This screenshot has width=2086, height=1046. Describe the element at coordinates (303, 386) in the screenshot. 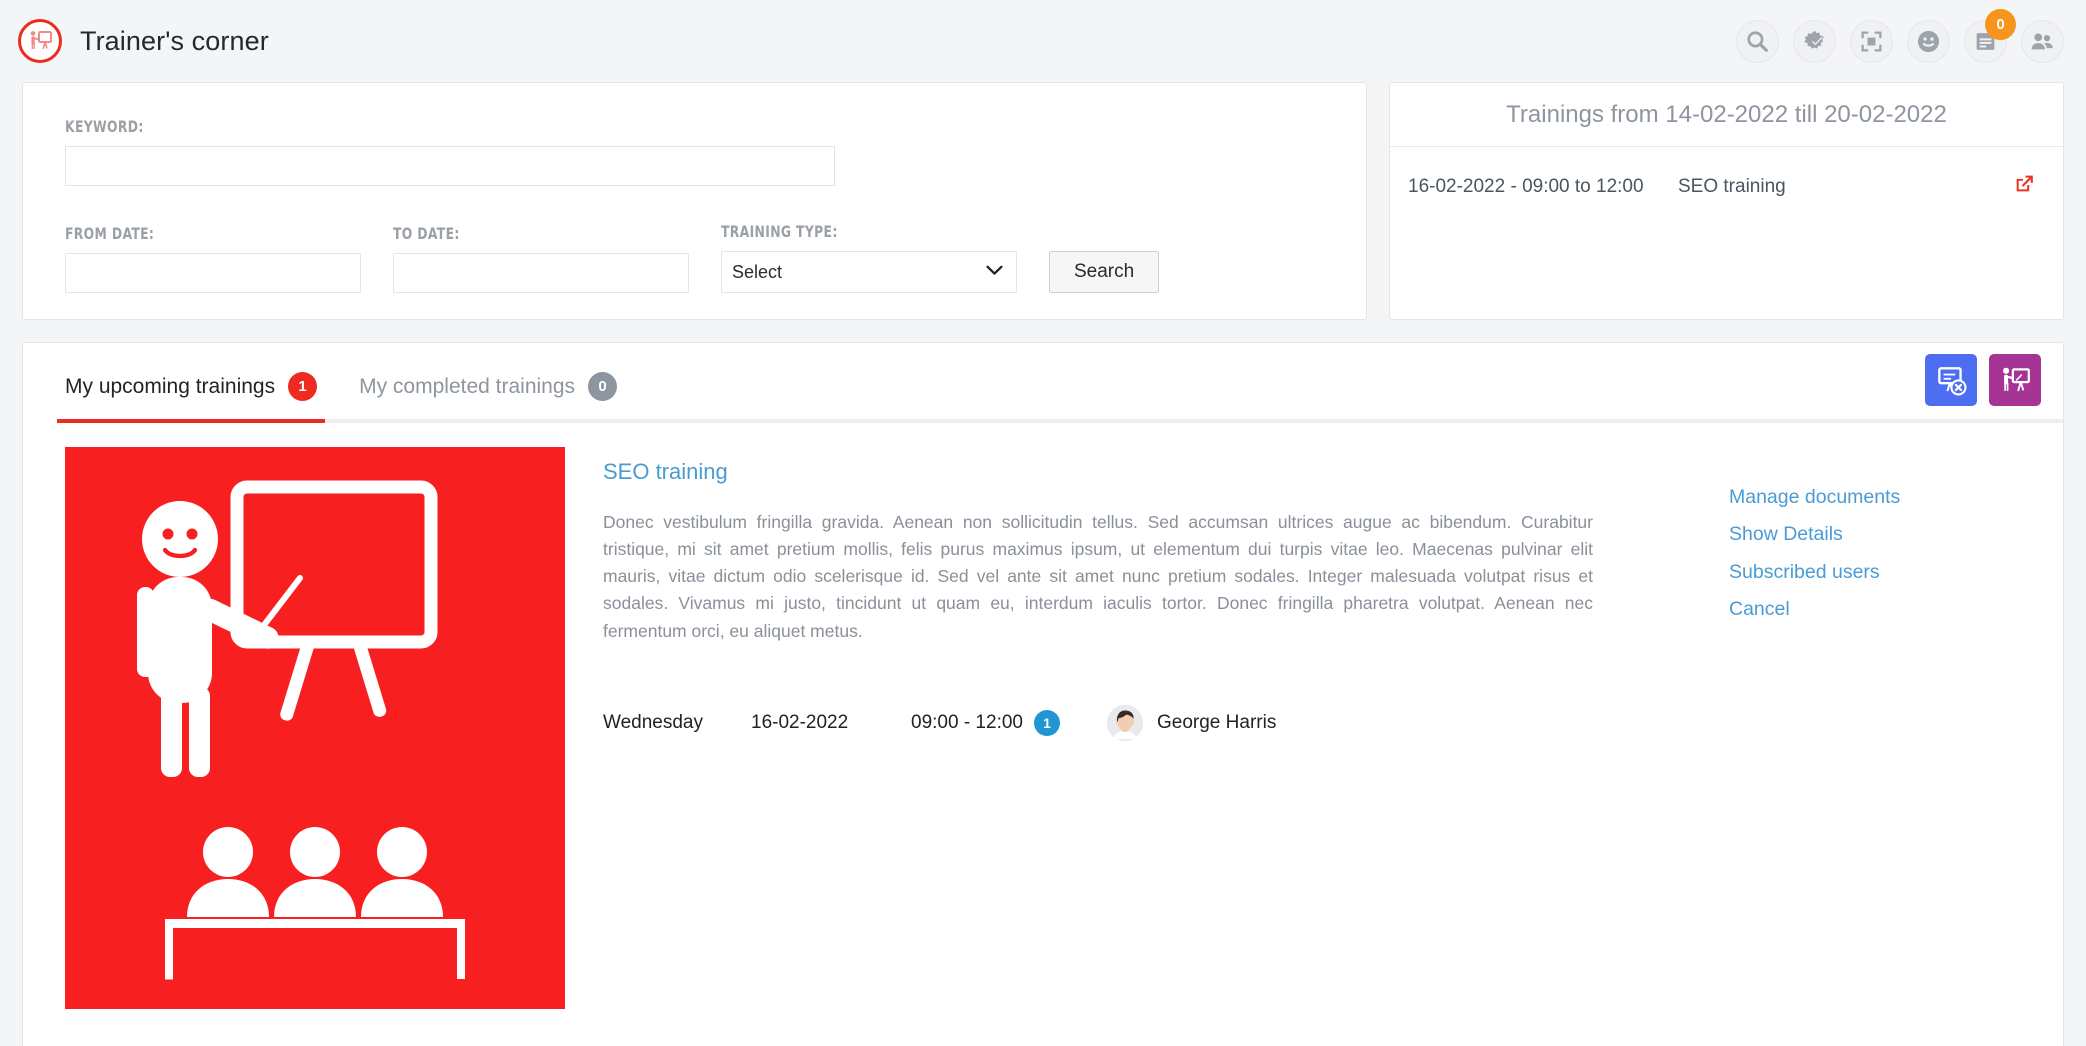

I see `tab-count-badge: 1` at that location.